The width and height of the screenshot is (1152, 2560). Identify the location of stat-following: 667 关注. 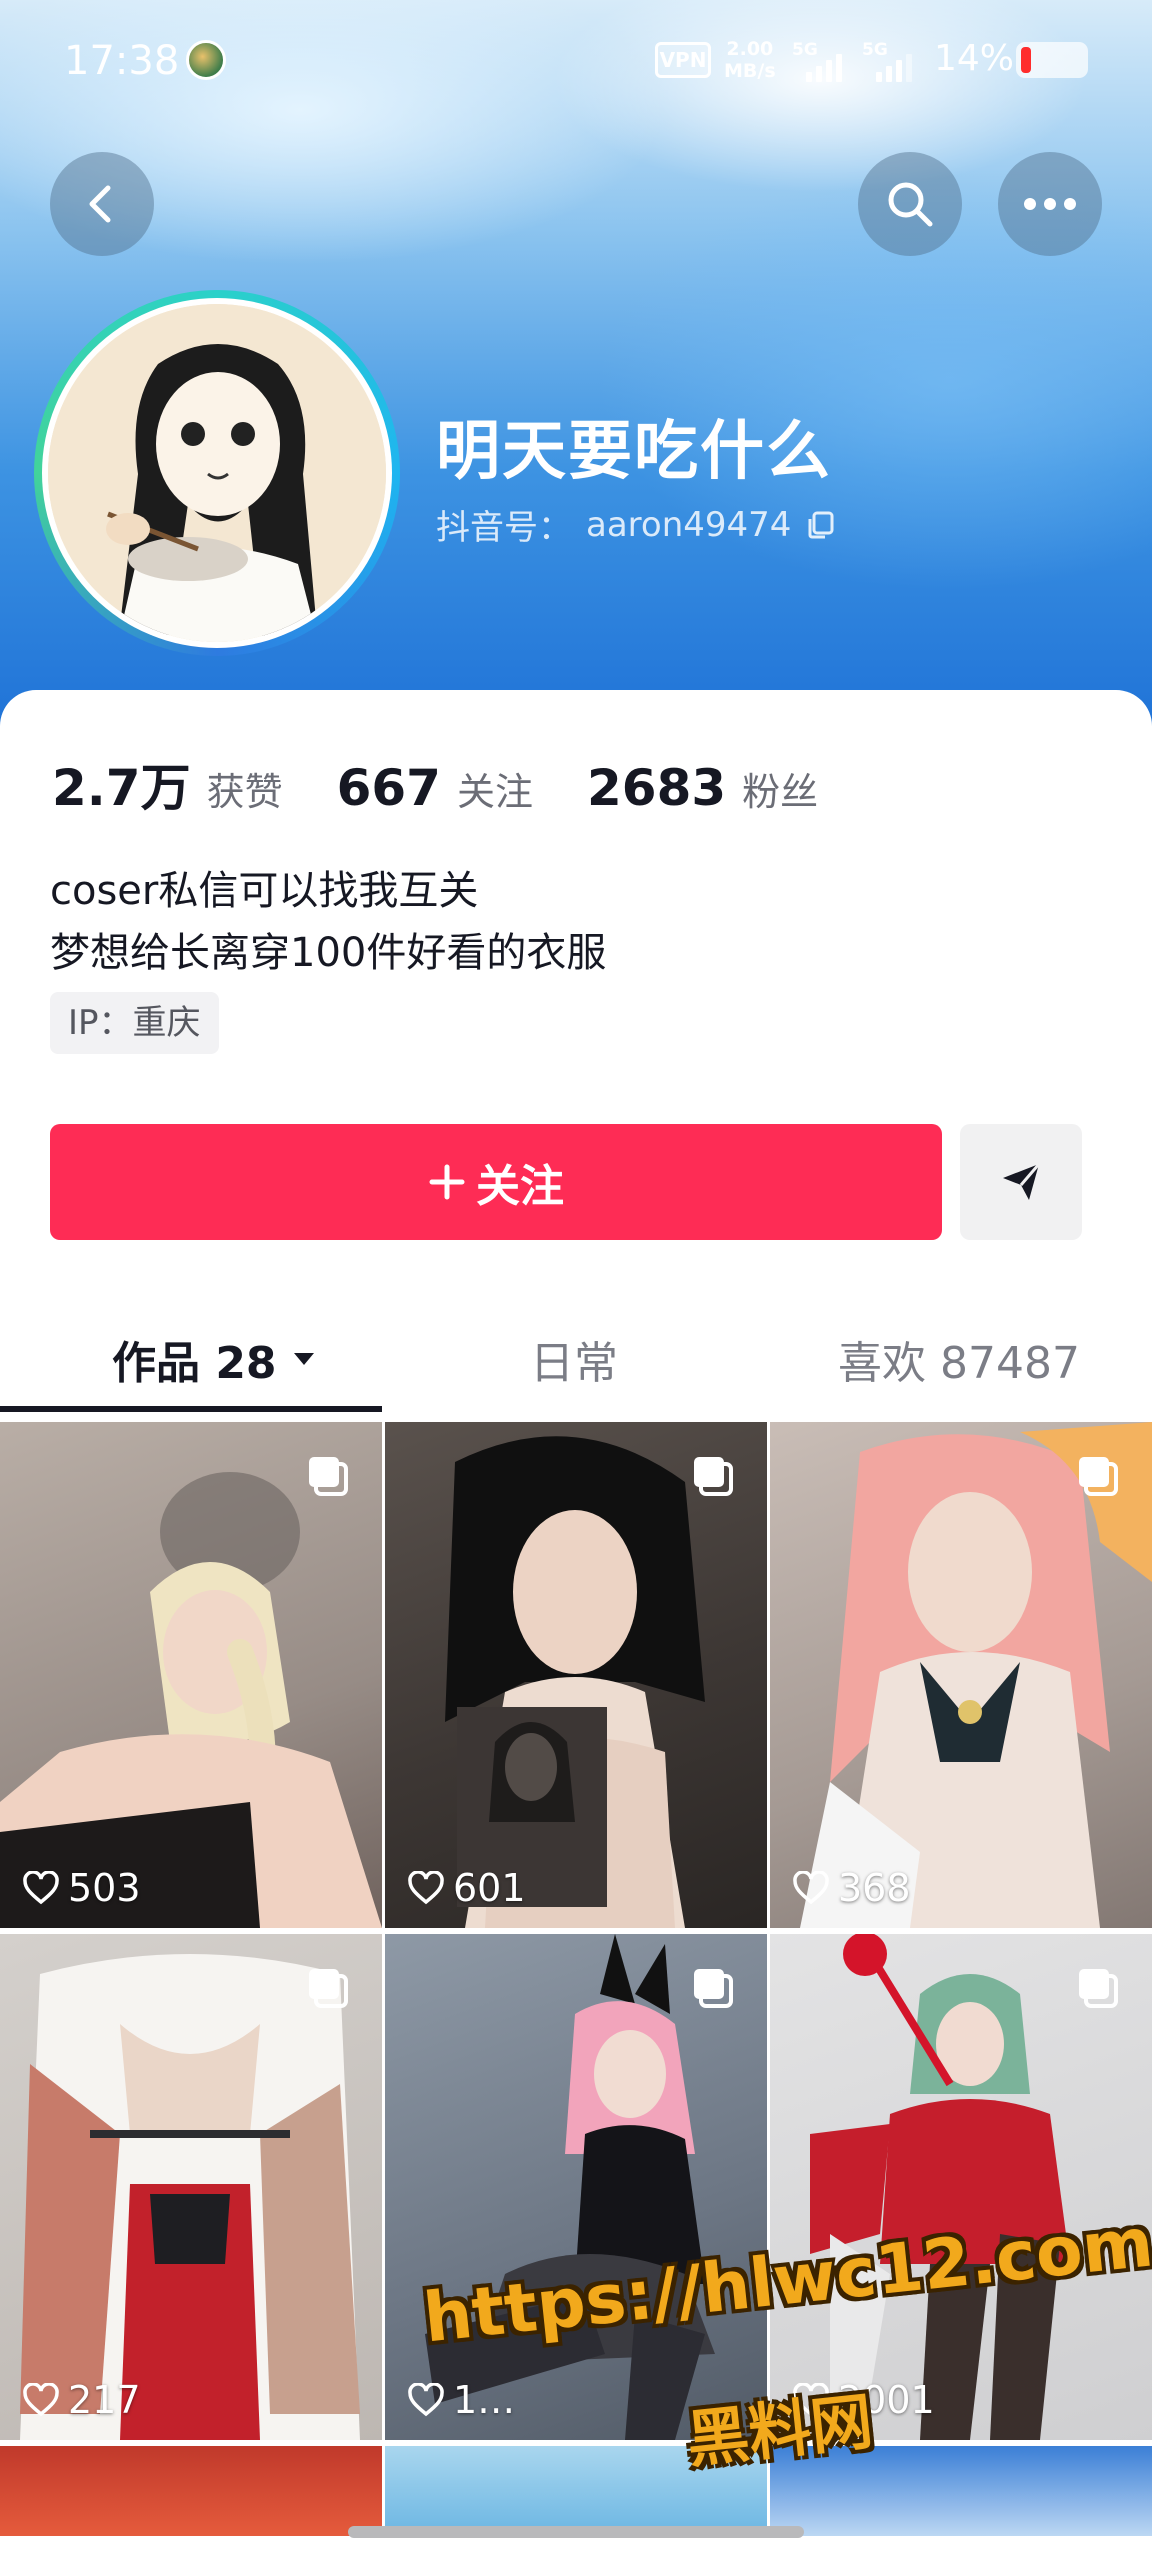
(435, 788).